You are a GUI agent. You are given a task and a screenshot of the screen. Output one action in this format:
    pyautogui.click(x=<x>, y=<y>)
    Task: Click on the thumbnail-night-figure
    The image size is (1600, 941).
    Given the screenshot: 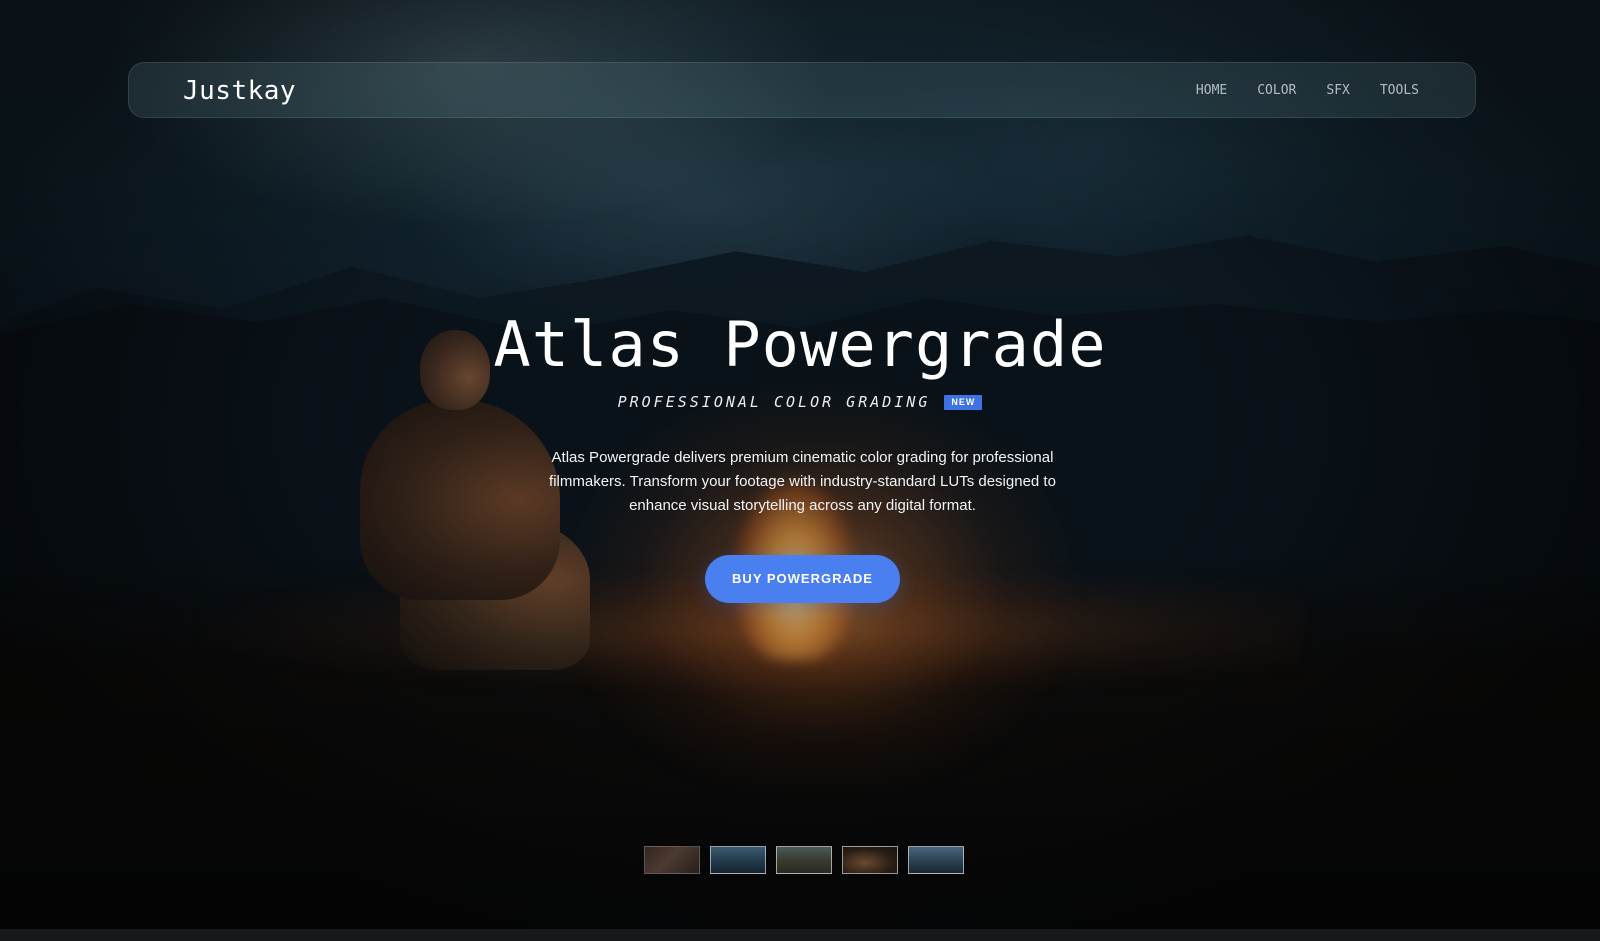 What is the action you would take?
    pyautogui.click(x=870, y=860)
    